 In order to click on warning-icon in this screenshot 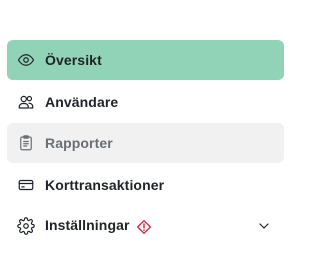, I will do `click(144, 227)`.